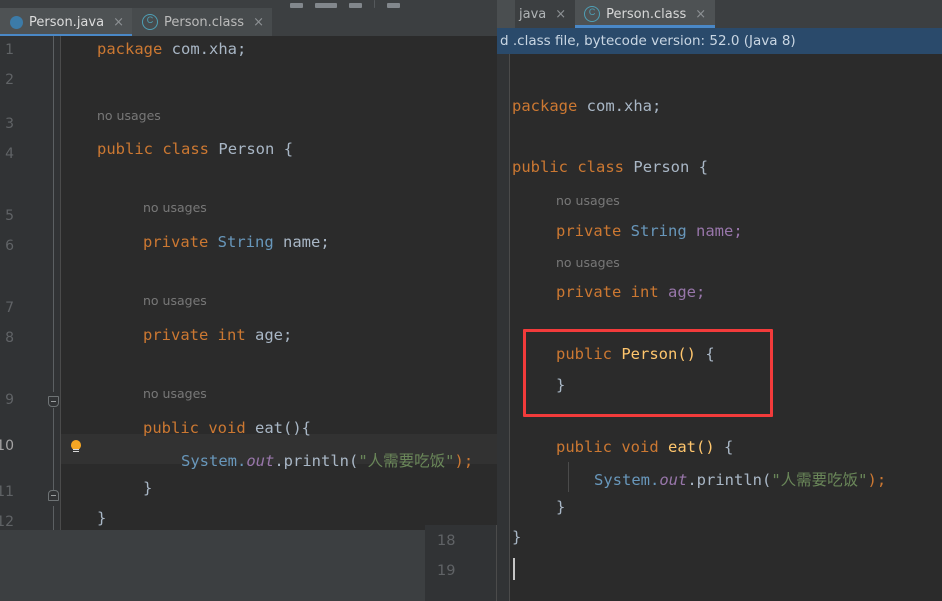  I want to click on tab-person-class-active: C Person.class ×, so click(645, 14).